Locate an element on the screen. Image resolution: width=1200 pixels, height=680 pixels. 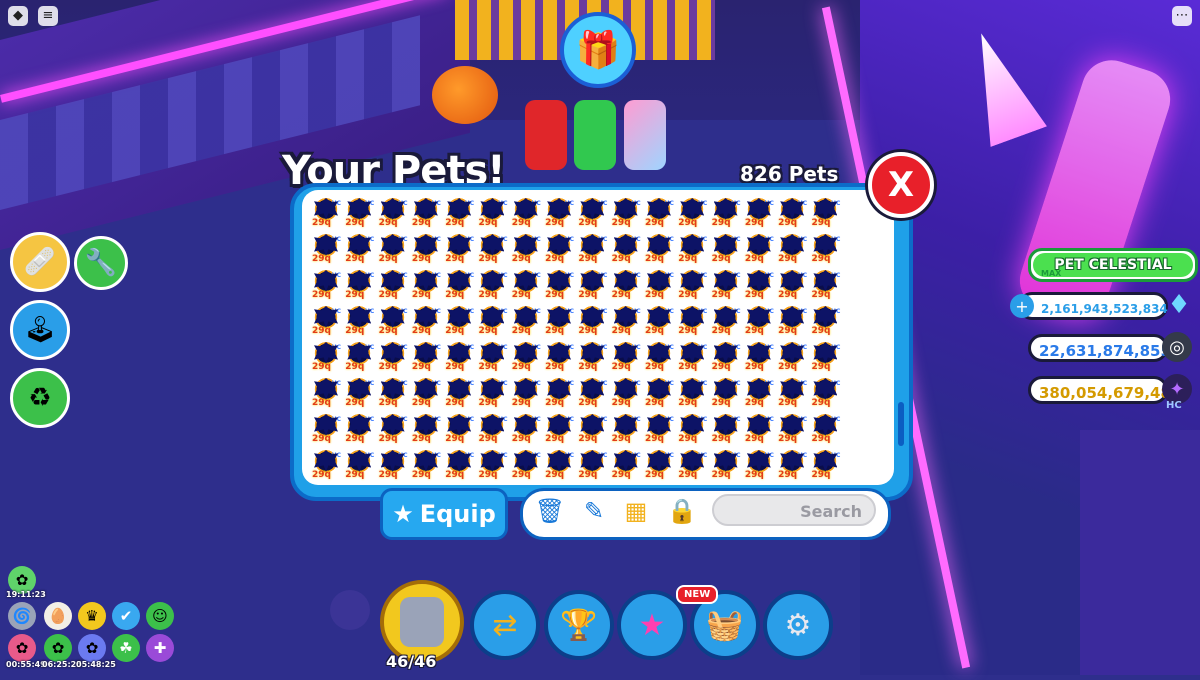
tornado-icon: 🌀 is located at coordinates (22, 616).